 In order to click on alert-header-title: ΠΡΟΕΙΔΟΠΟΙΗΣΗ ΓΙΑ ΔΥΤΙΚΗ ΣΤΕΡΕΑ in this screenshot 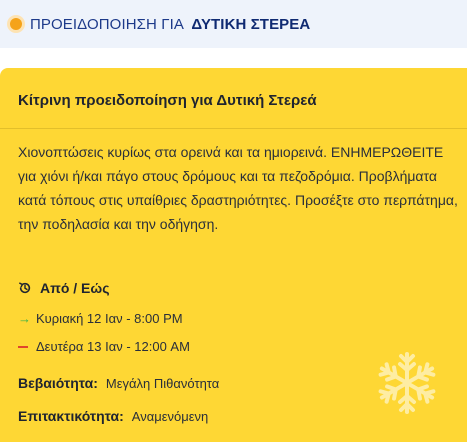, I will do `click(170, 24)`.